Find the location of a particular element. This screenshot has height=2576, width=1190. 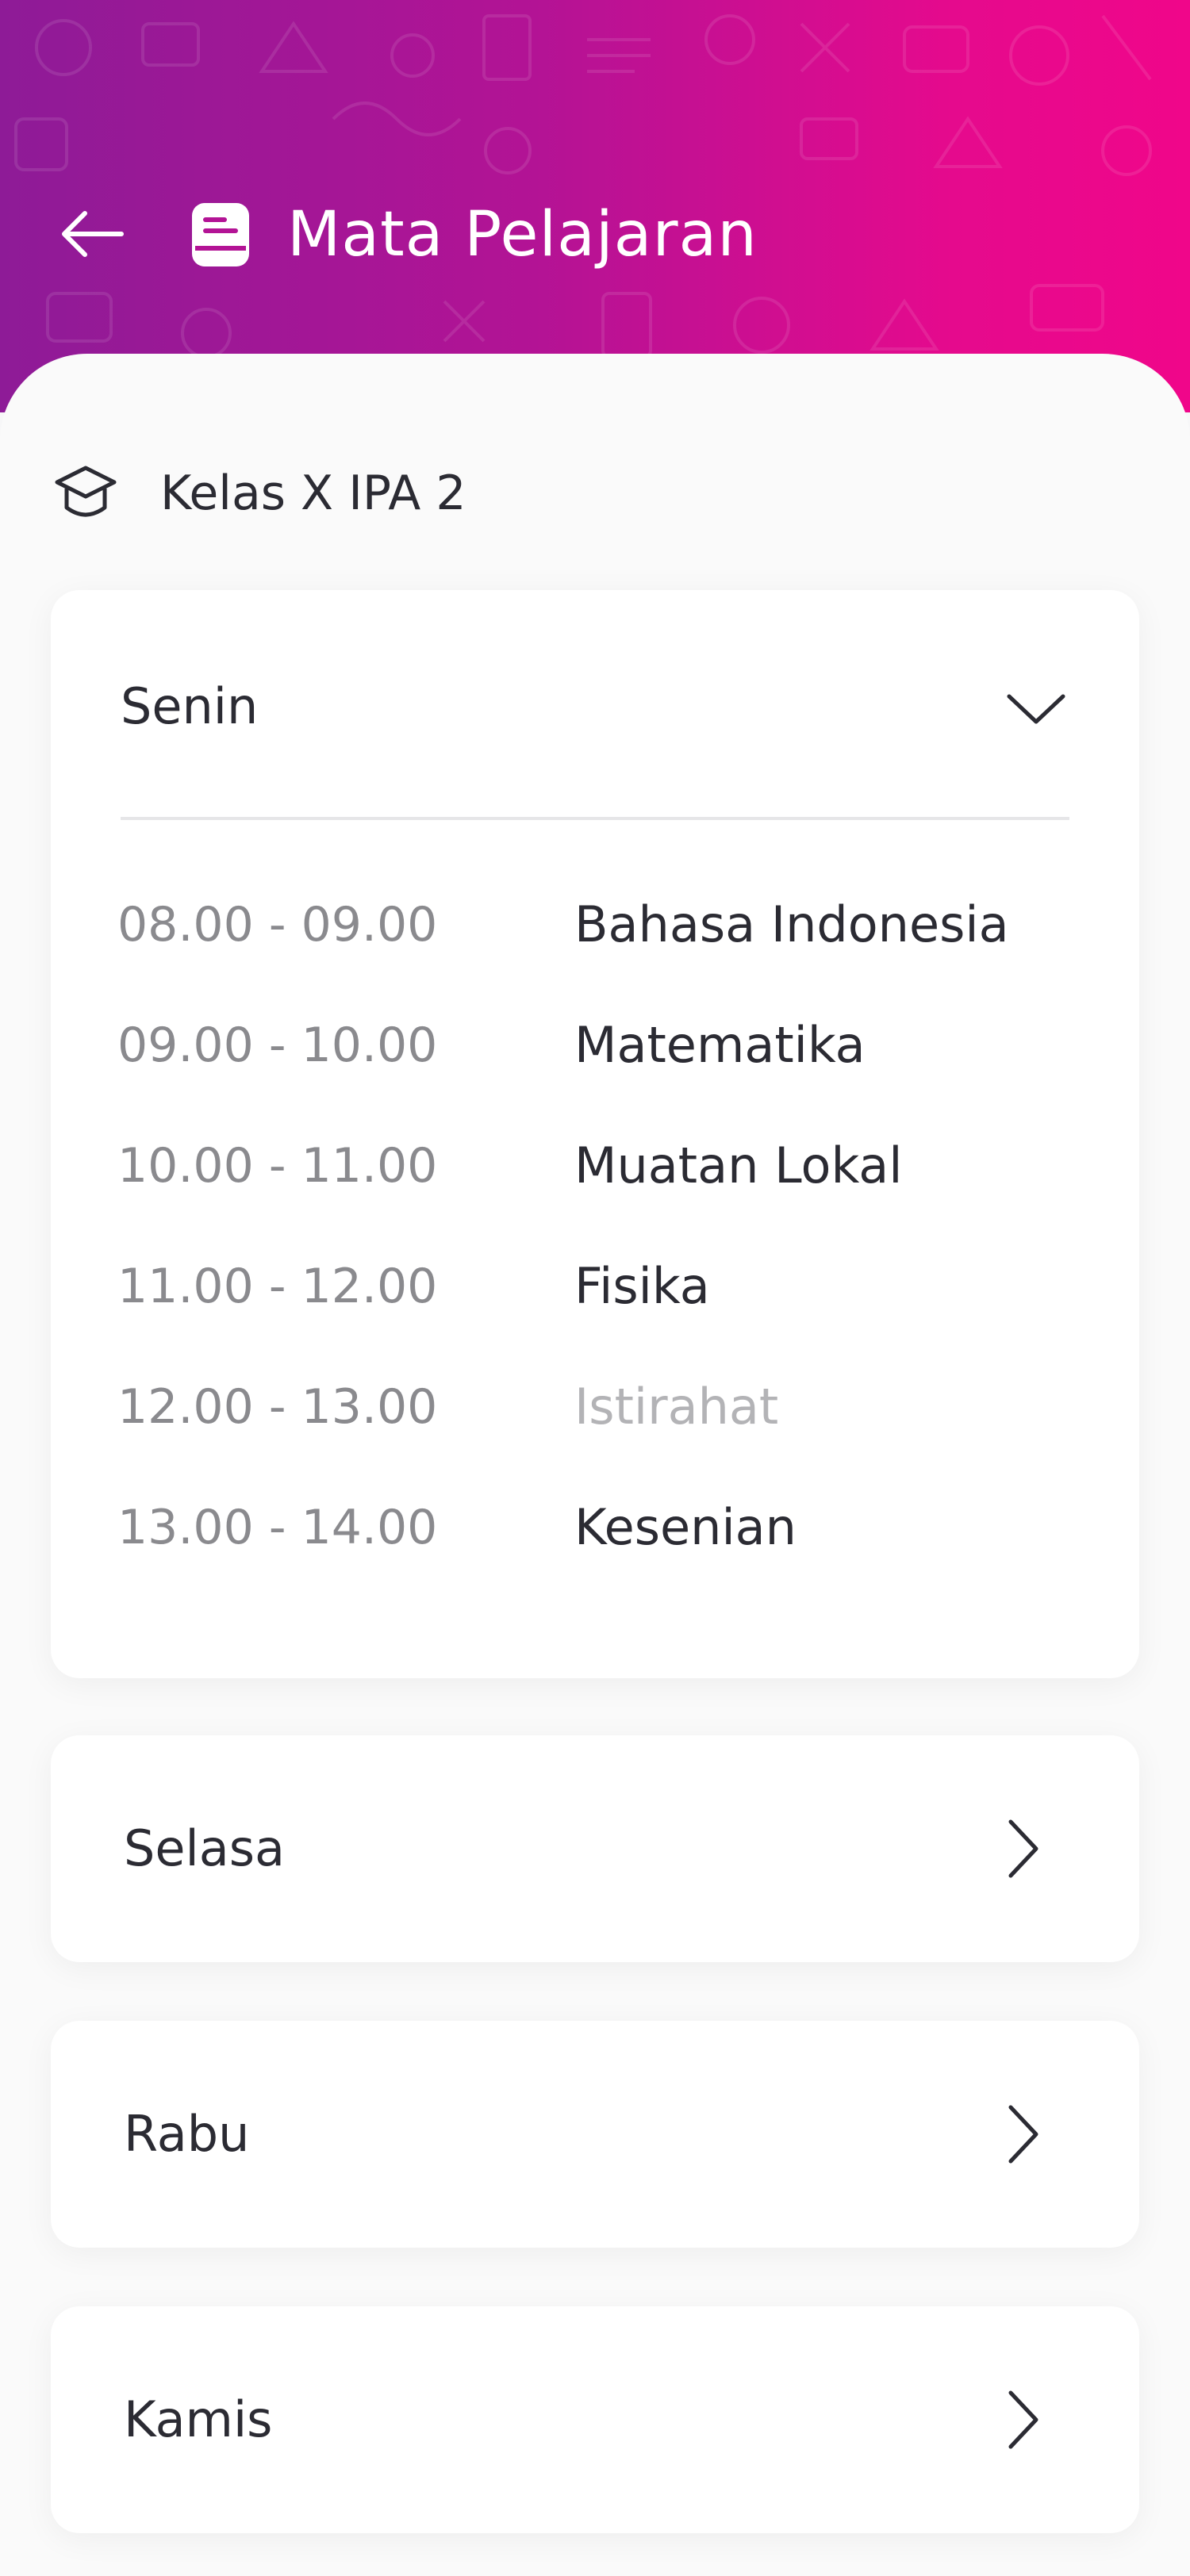

schedule-row: 09.00 - 10.00 Matematika is located at coordinates (595, 1046).